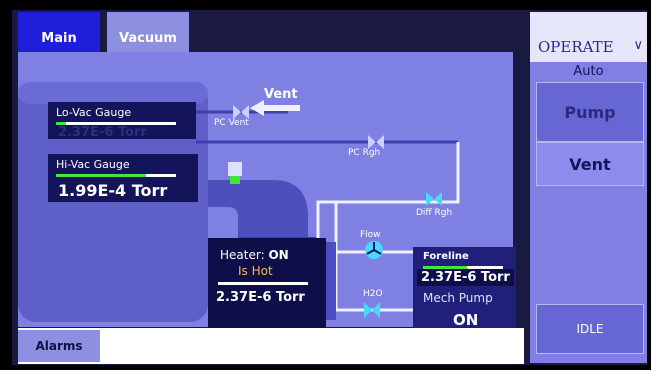 The height and width of the screenshot is (370, 651). Describe the element at coordinates (148, 38) in the screenshot. I see `tab-vacuum-label: Vacuum` at that location.